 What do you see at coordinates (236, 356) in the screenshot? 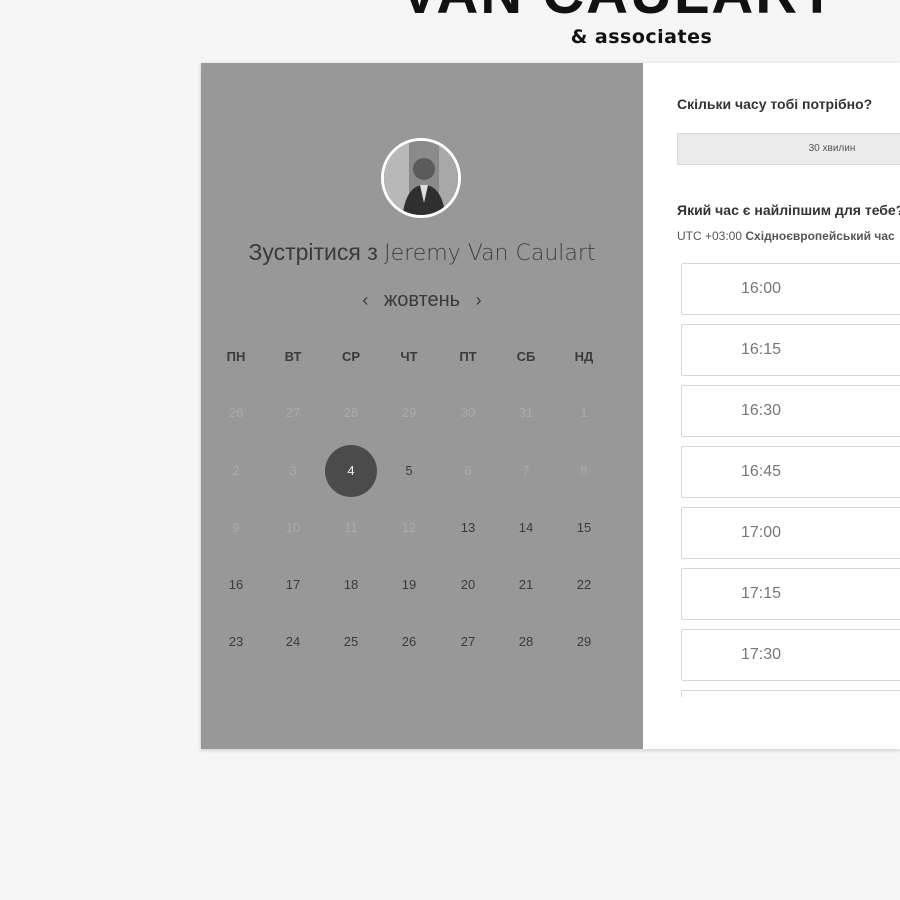
I see `weekday-label: ПН` at bounding box center [236, 356].